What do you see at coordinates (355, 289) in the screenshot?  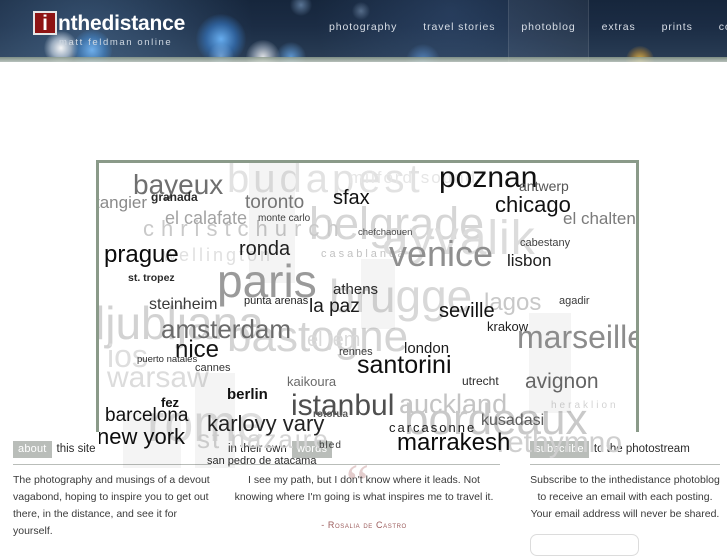 I see `wordcloud-word: athens` at bounding box center [355, 289].